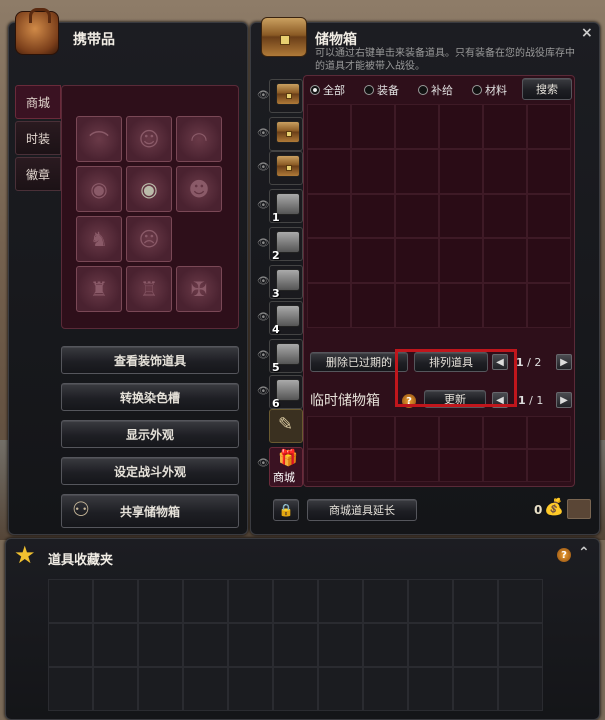 The image size is (605, 720). I want to click on wallet-icon, so click(579, 509).